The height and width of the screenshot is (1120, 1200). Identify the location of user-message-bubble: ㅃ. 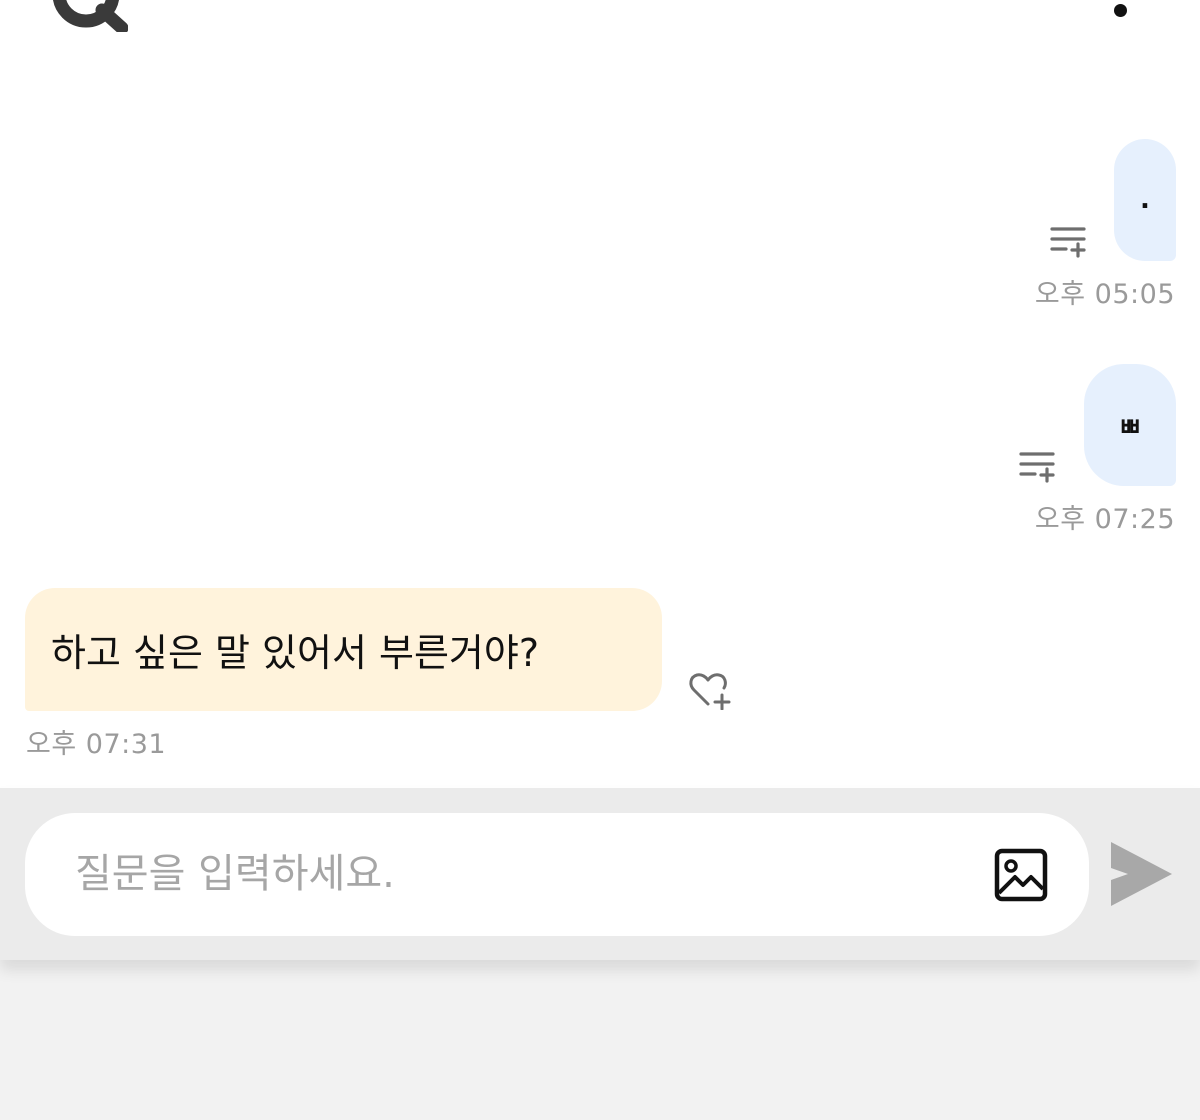
(1130, 425).